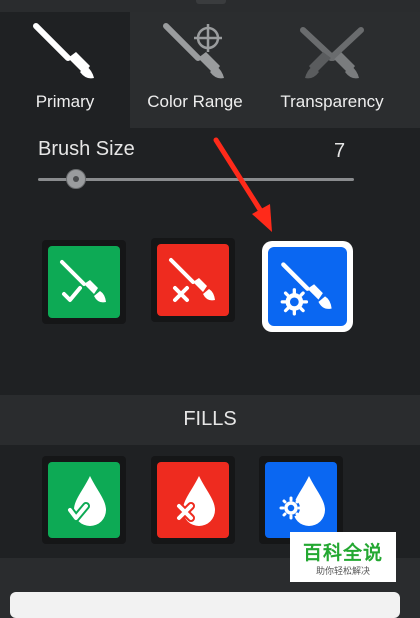  What do you see at coordinates (342, 553) in the screenshot?
I see `watermark-title: 百科全说` at bounding box center [342, 553].